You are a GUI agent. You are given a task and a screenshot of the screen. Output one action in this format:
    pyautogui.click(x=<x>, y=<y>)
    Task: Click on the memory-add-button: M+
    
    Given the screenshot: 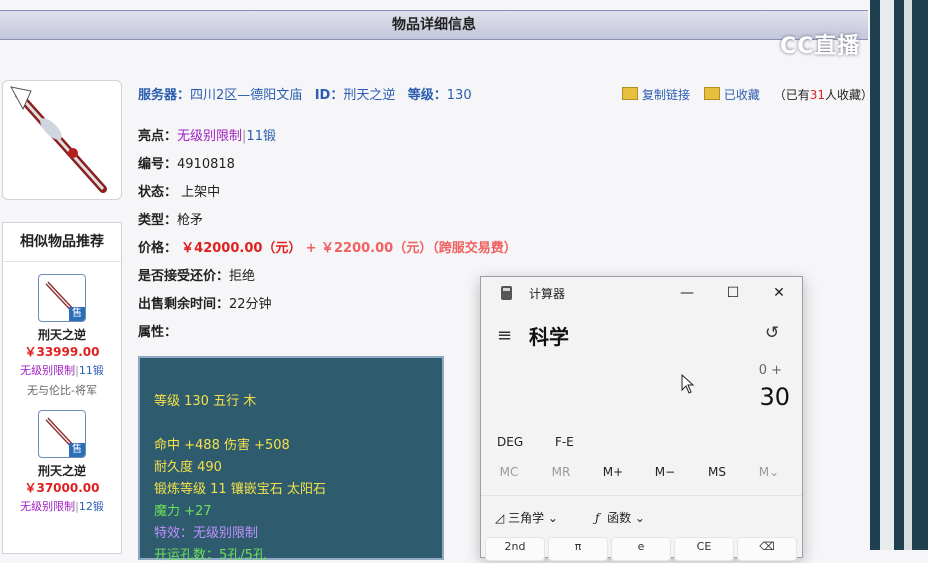 What is the action you would take?
    pyautogui.click(x=613, y=472)
    